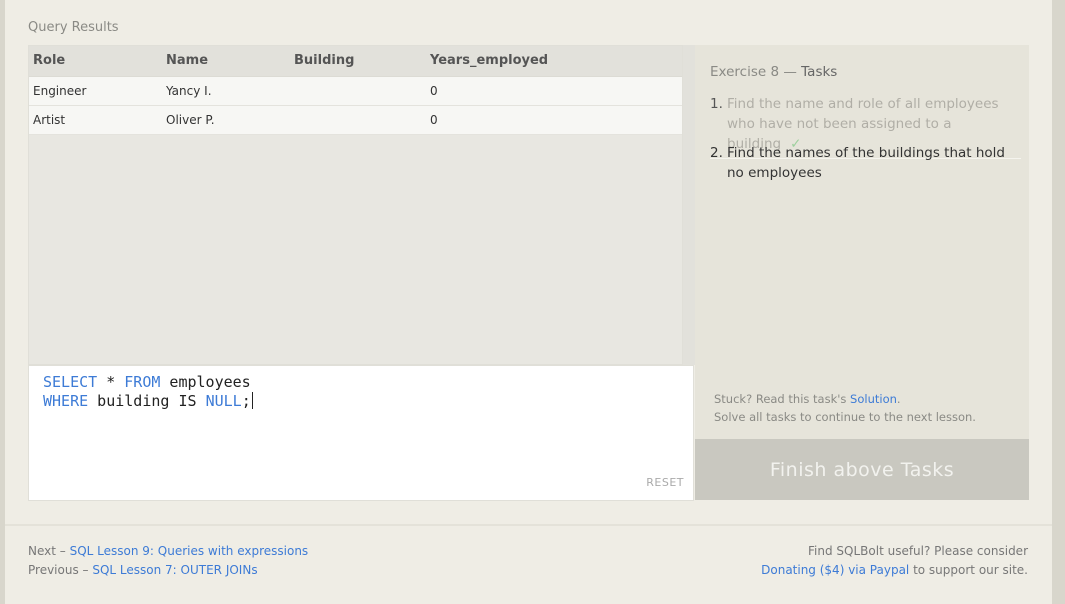 The image size is (1065, 604). I want to click on next-prefix: Next –, so click(49, 551).